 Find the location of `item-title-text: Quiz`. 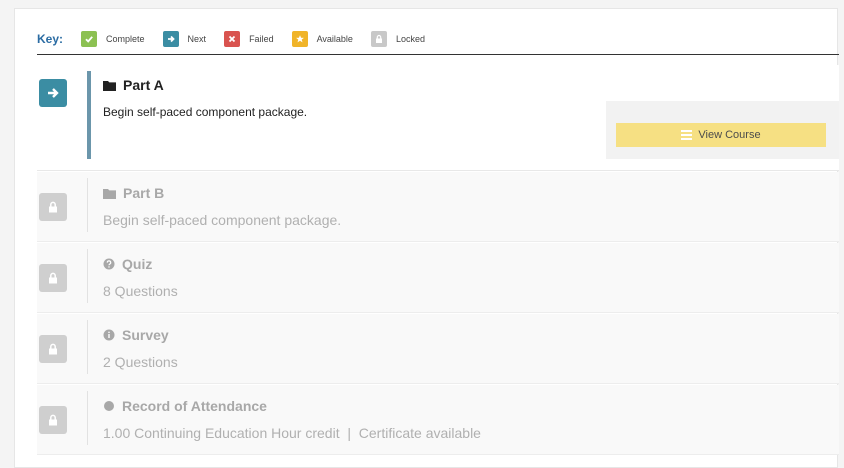

item-title-text: Quiz is located at coordinates (137, 264).